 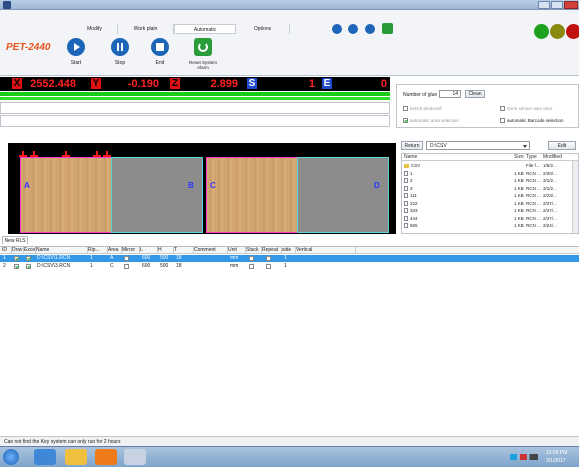 What do you see at coordinates (572, 31) in the screenshot?
I see `status-light-red` at bounding box center [572, 31].